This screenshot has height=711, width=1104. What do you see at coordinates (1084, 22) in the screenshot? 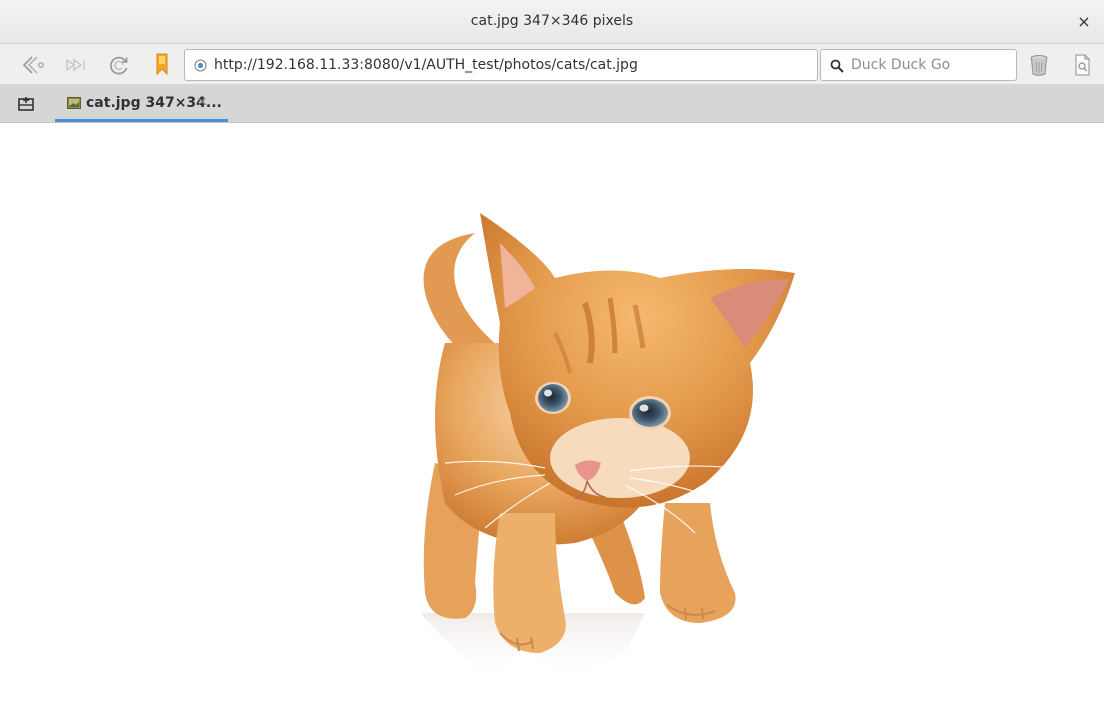
I see `close-window-button: ×` at bounding box center [1084, 22].